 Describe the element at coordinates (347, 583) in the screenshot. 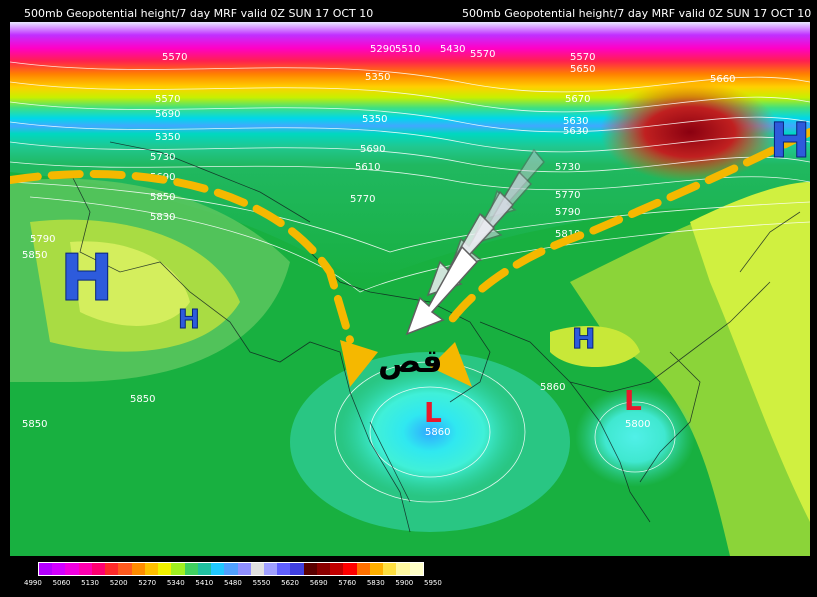

I see `colorbar-tick-label: 5760` at that location.